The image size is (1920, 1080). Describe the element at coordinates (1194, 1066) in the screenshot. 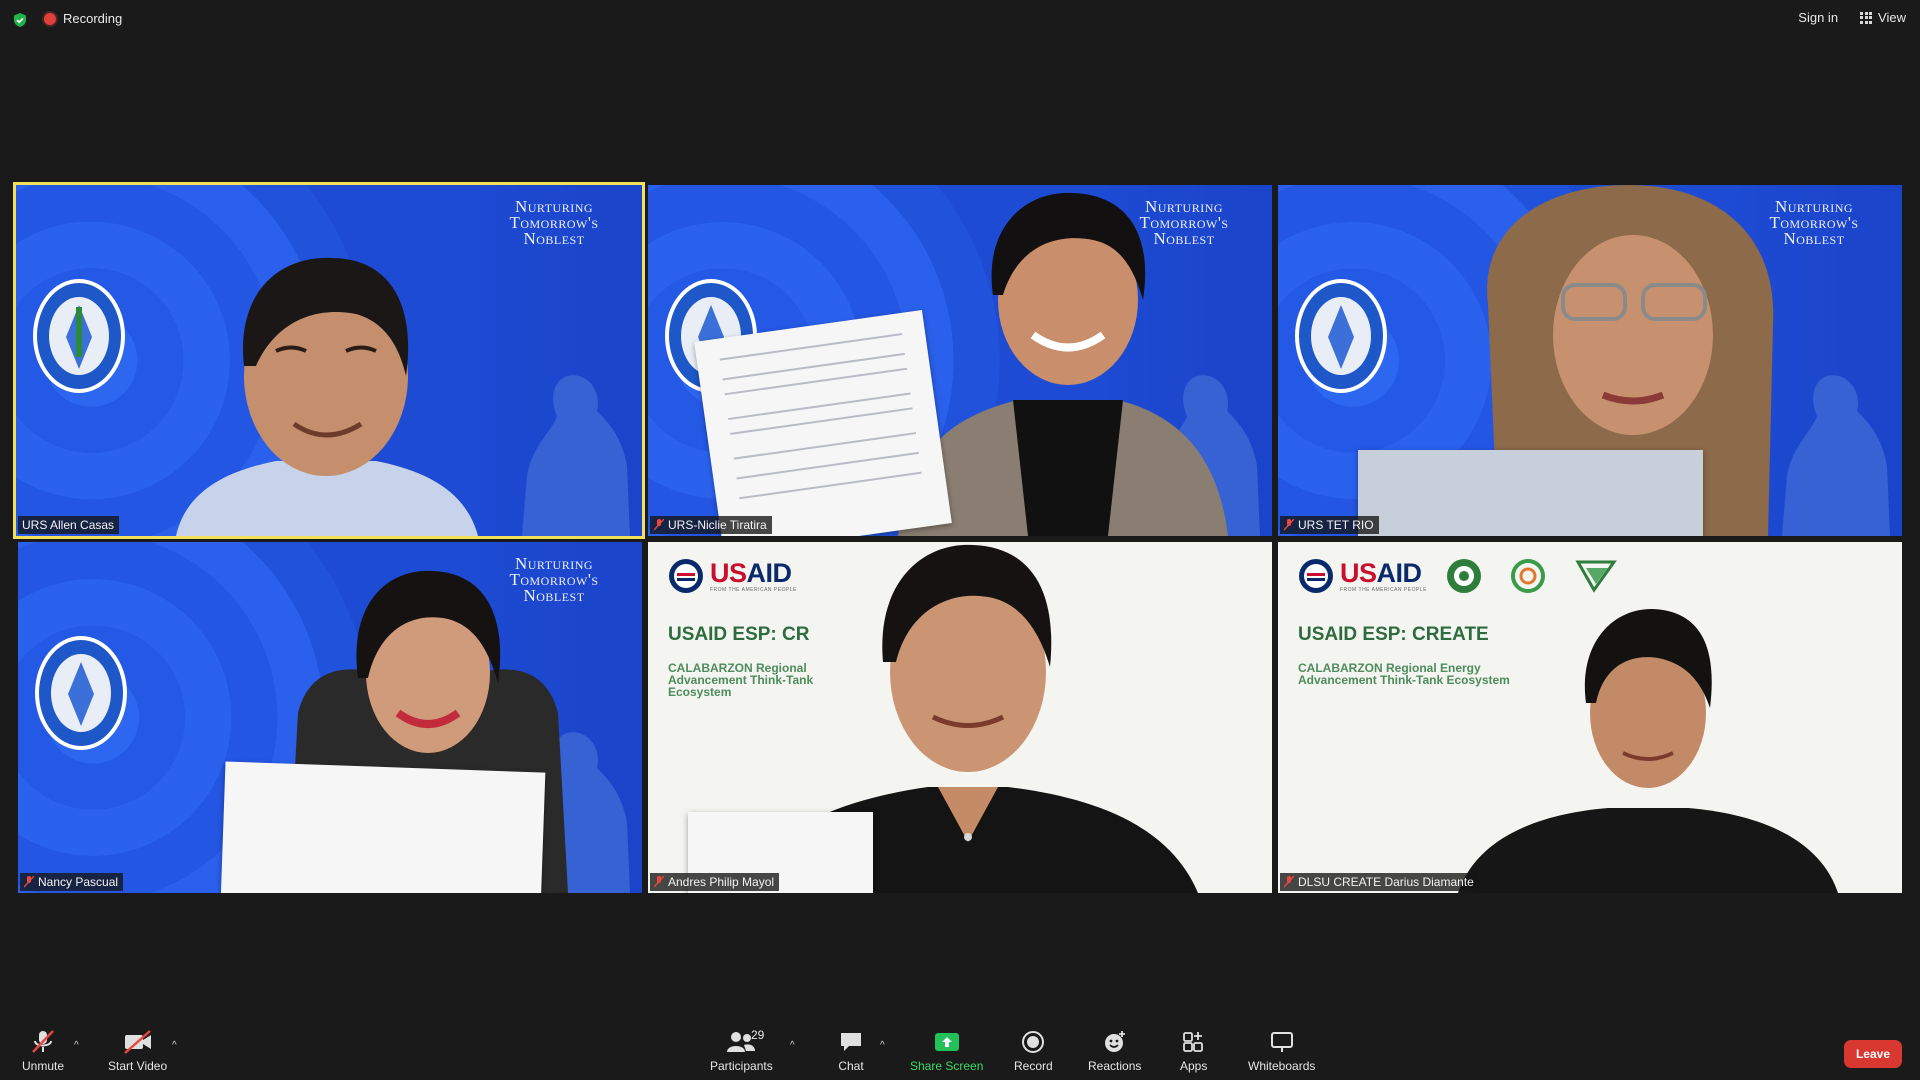

I see `apps-label: Apps` at that location.